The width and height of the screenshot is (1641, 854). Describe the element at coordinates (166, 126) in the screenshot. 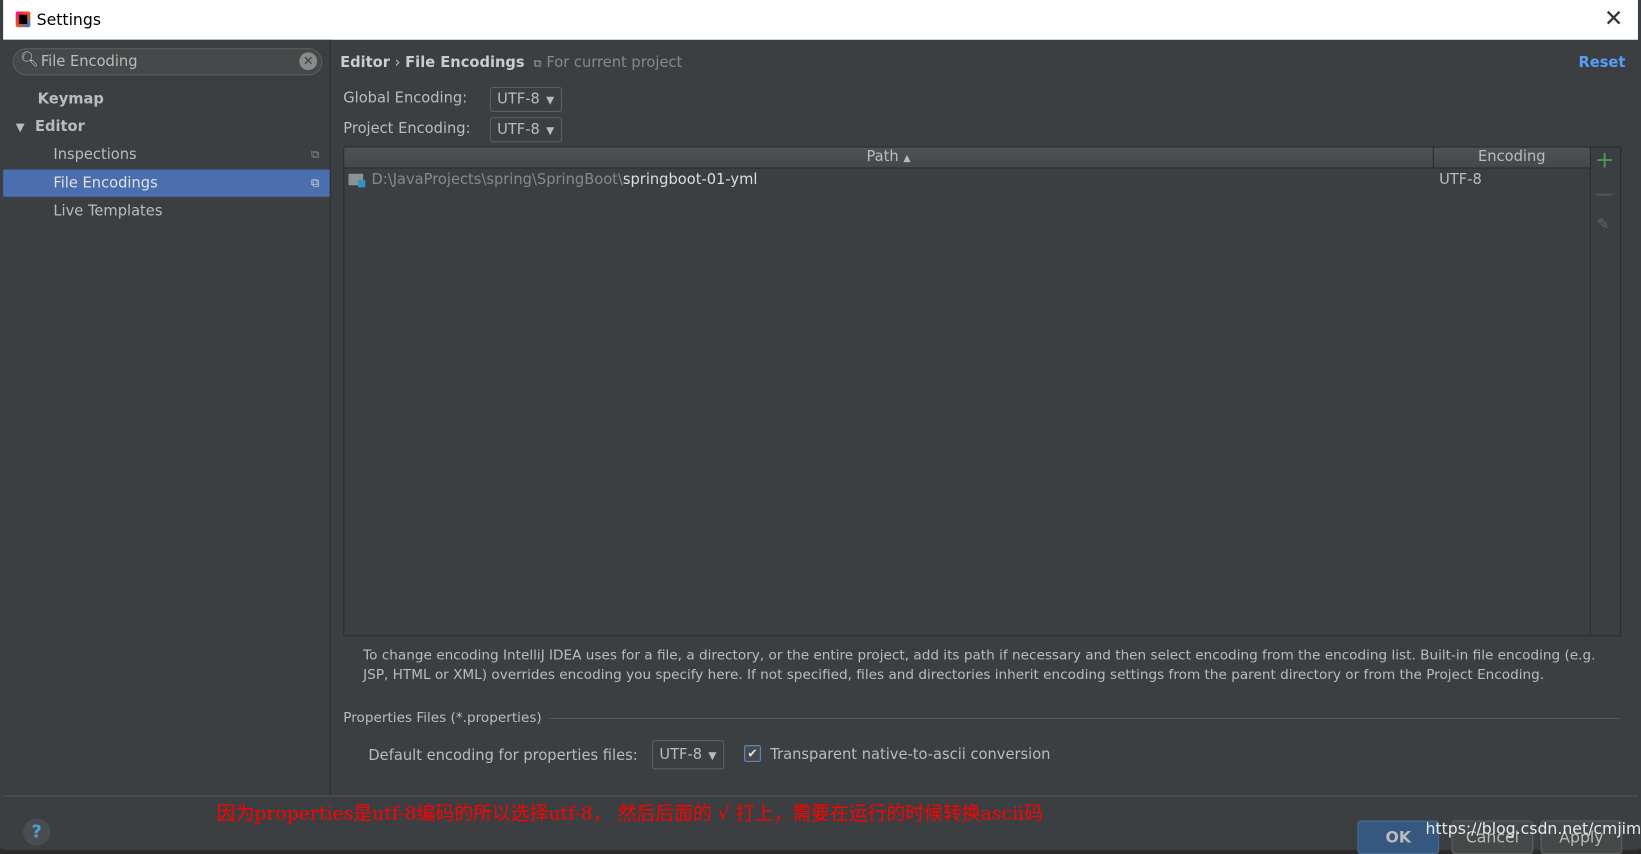

I see `sidebar-item-editor: ▼ Editor` at that location.